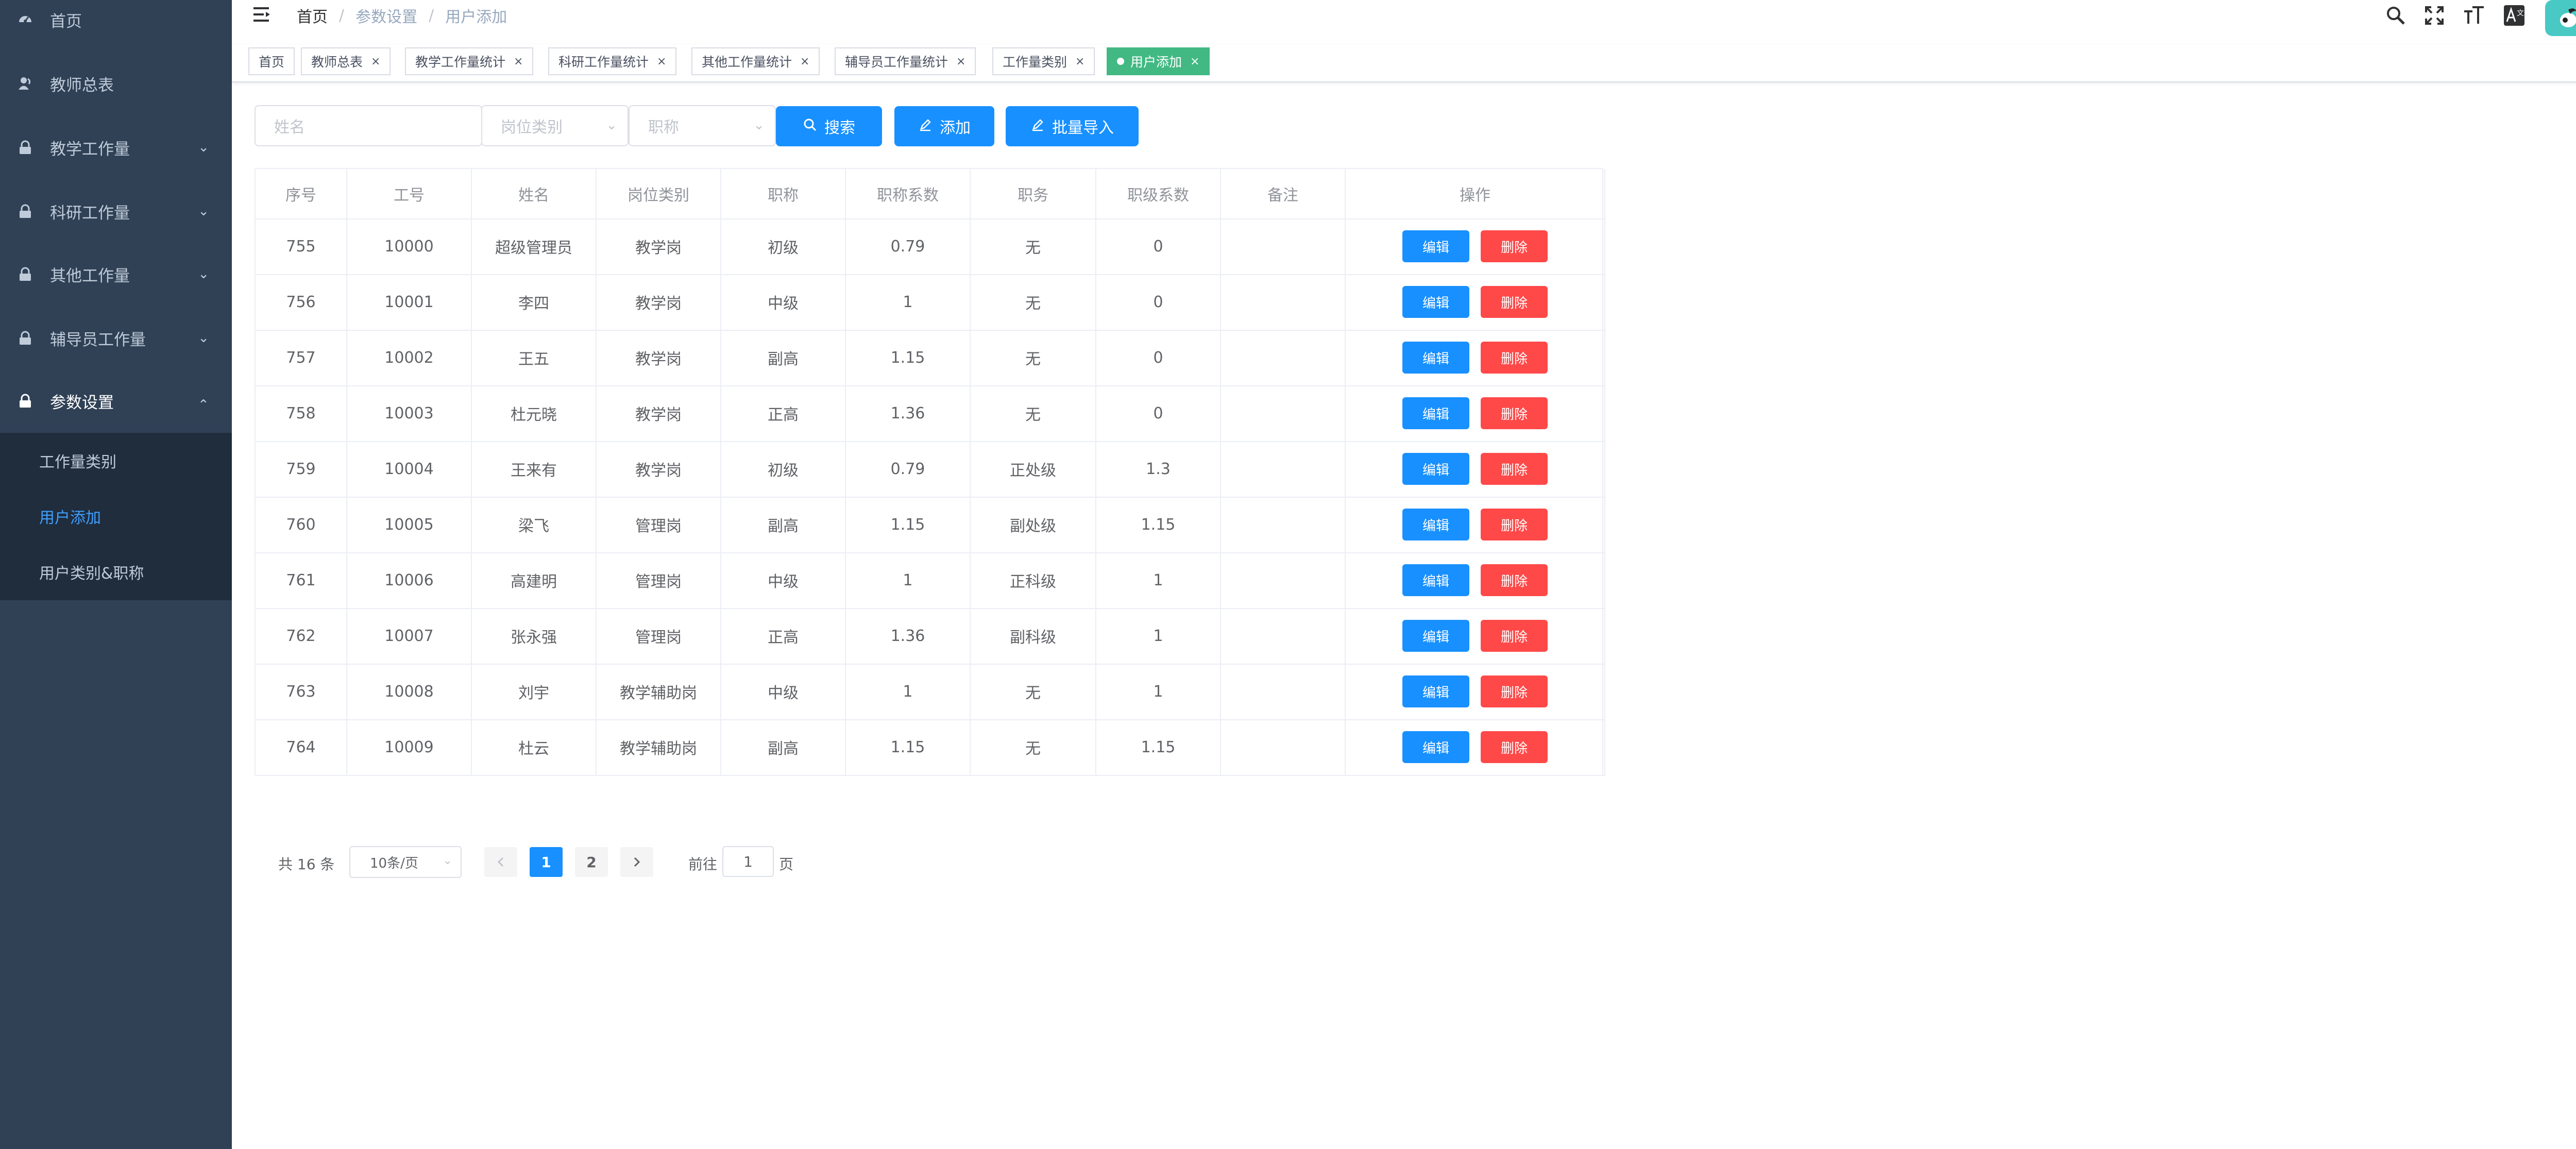 The image size is (2576, 1149). Describe the element at coordinates (116, 516) in the screenshot. I see `submenu-item-user-add: 用户添加` at that location.